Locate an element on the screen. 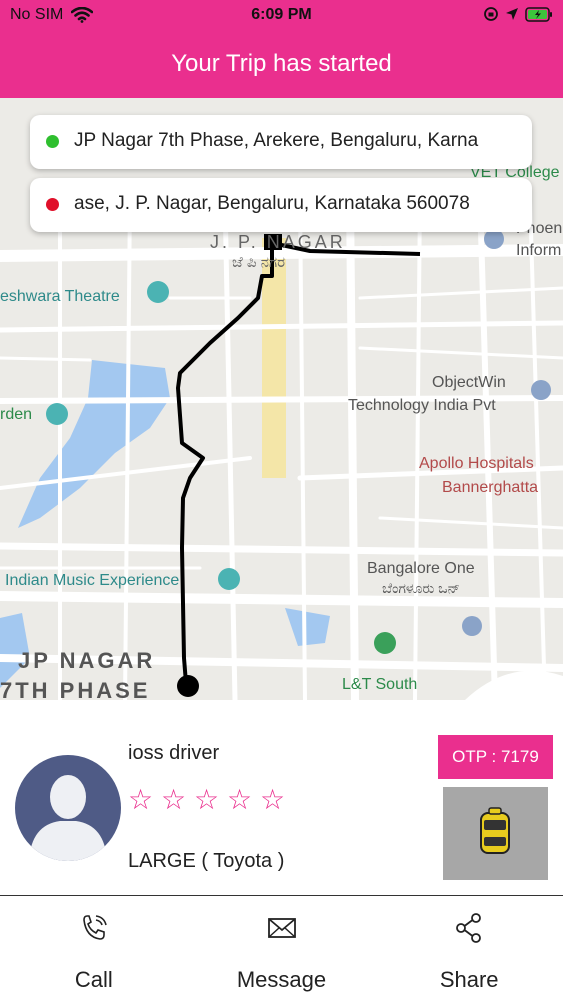  share-label: Share is located at coordinates (469, 979).